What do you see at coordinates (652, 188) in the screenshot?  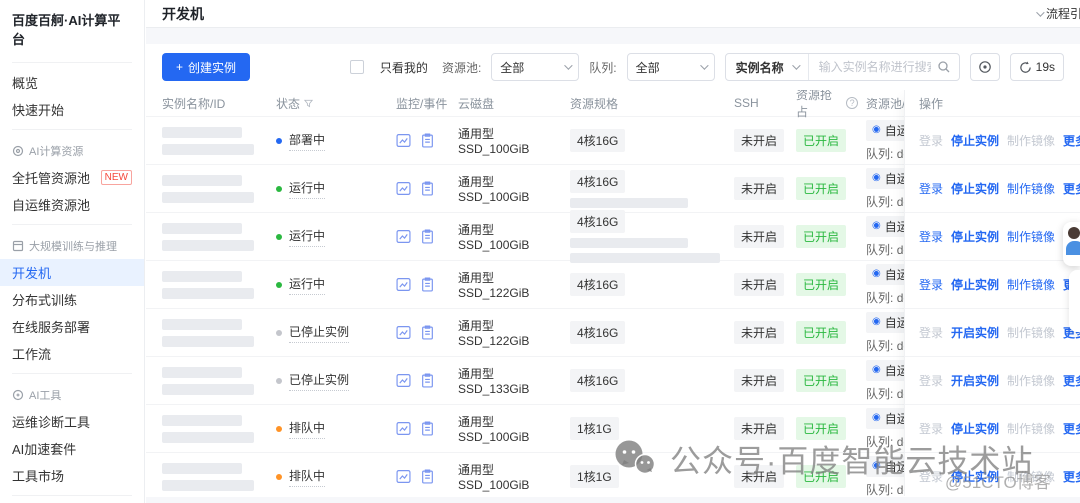 I see `resource-spec-cell: 4核16G` at bounding box center [652, 188].